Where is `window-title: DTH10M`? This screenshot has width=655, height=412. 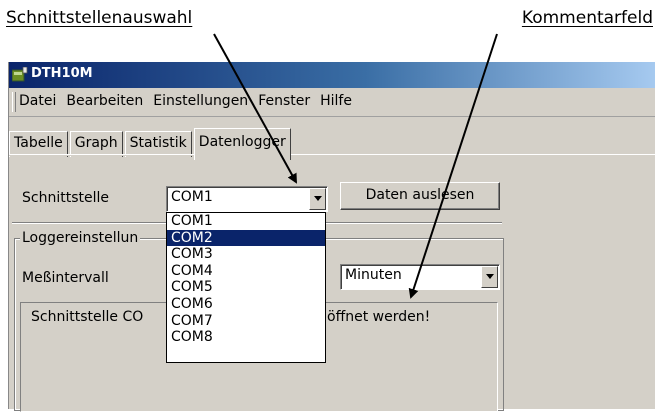
window-title: DTH10M is located at coordinates (62, 73).